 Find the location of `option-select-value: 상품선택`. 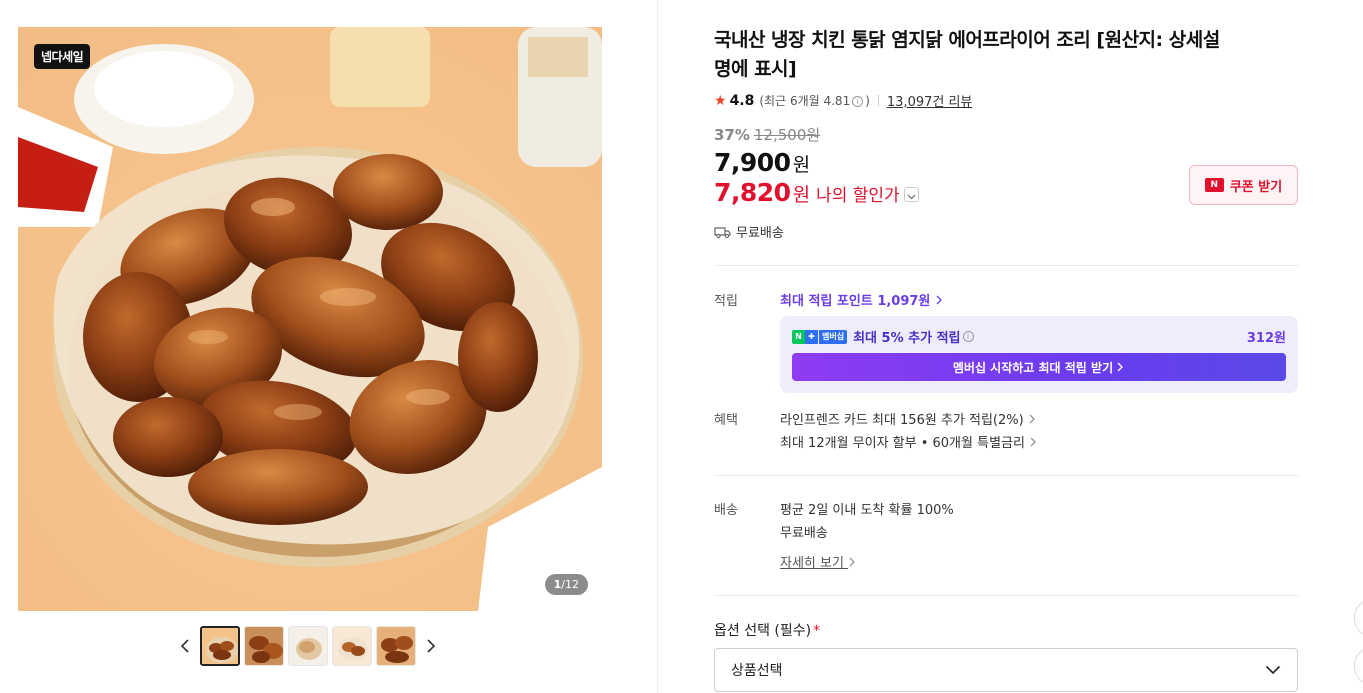

option-select-value: 상품선택 is located at coordinates (757, 671).